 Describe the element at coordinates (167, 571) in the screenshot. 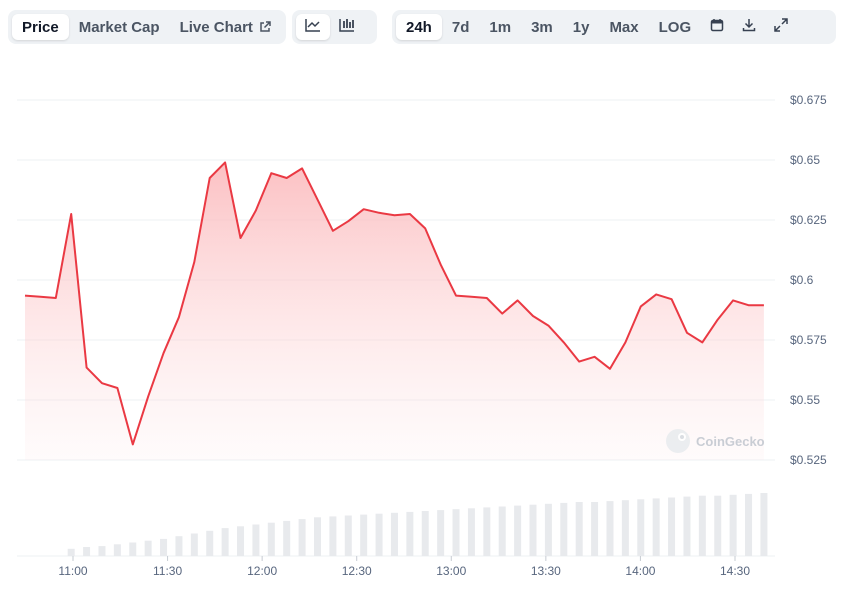

I see `x-tick-label: 11:30` at that location.